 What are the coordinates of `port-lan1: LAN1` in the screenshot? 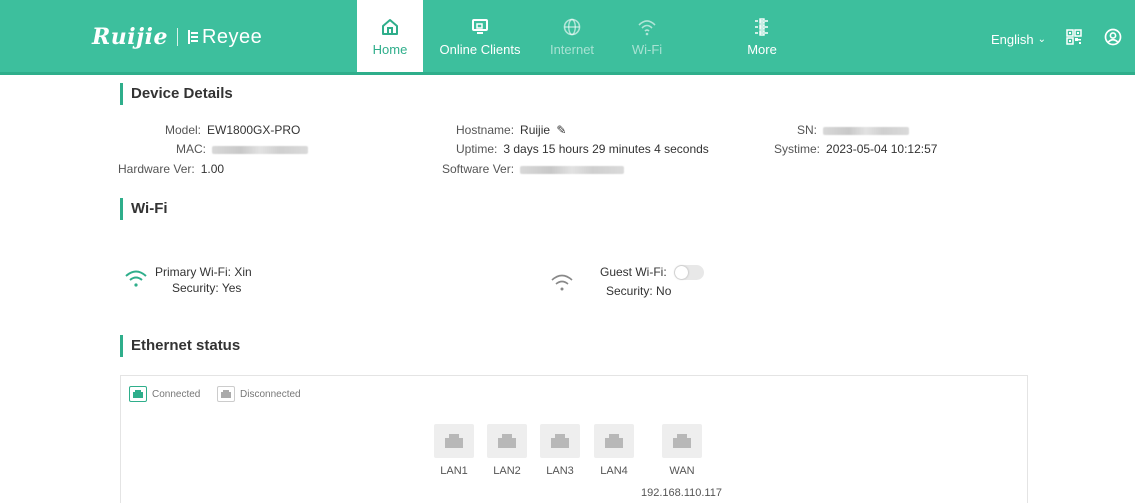 It's located at (454, 450).